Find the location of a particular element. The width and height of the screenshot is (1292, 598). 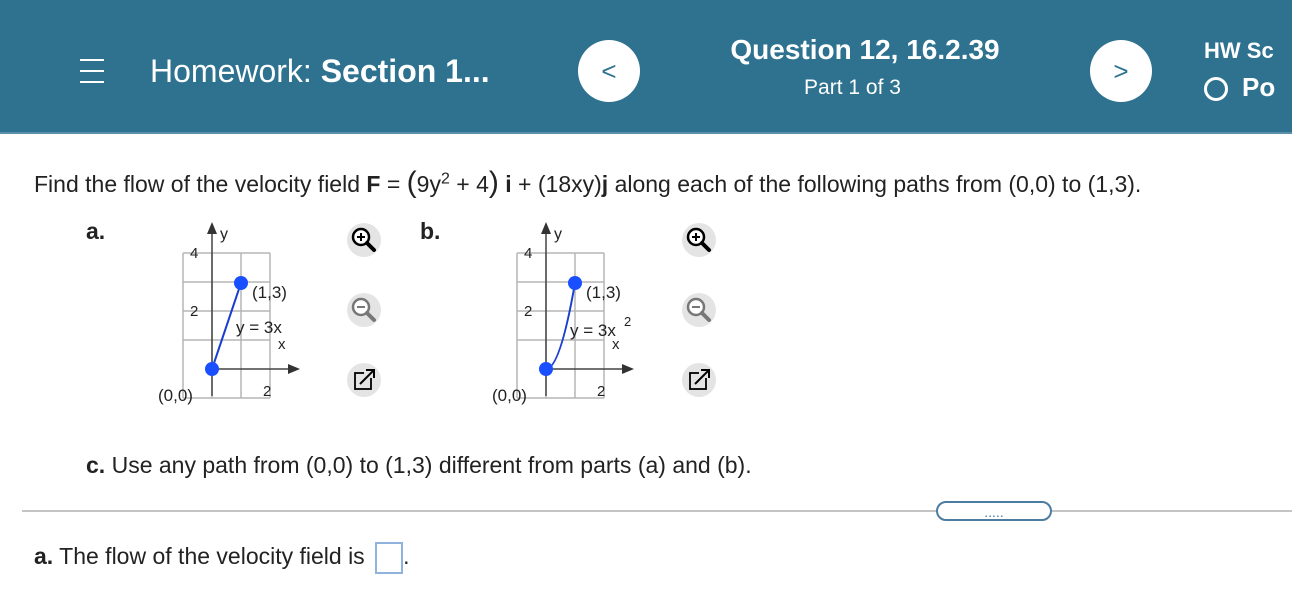

term-plus-4: + 4 is located at coordinates (469, 184).